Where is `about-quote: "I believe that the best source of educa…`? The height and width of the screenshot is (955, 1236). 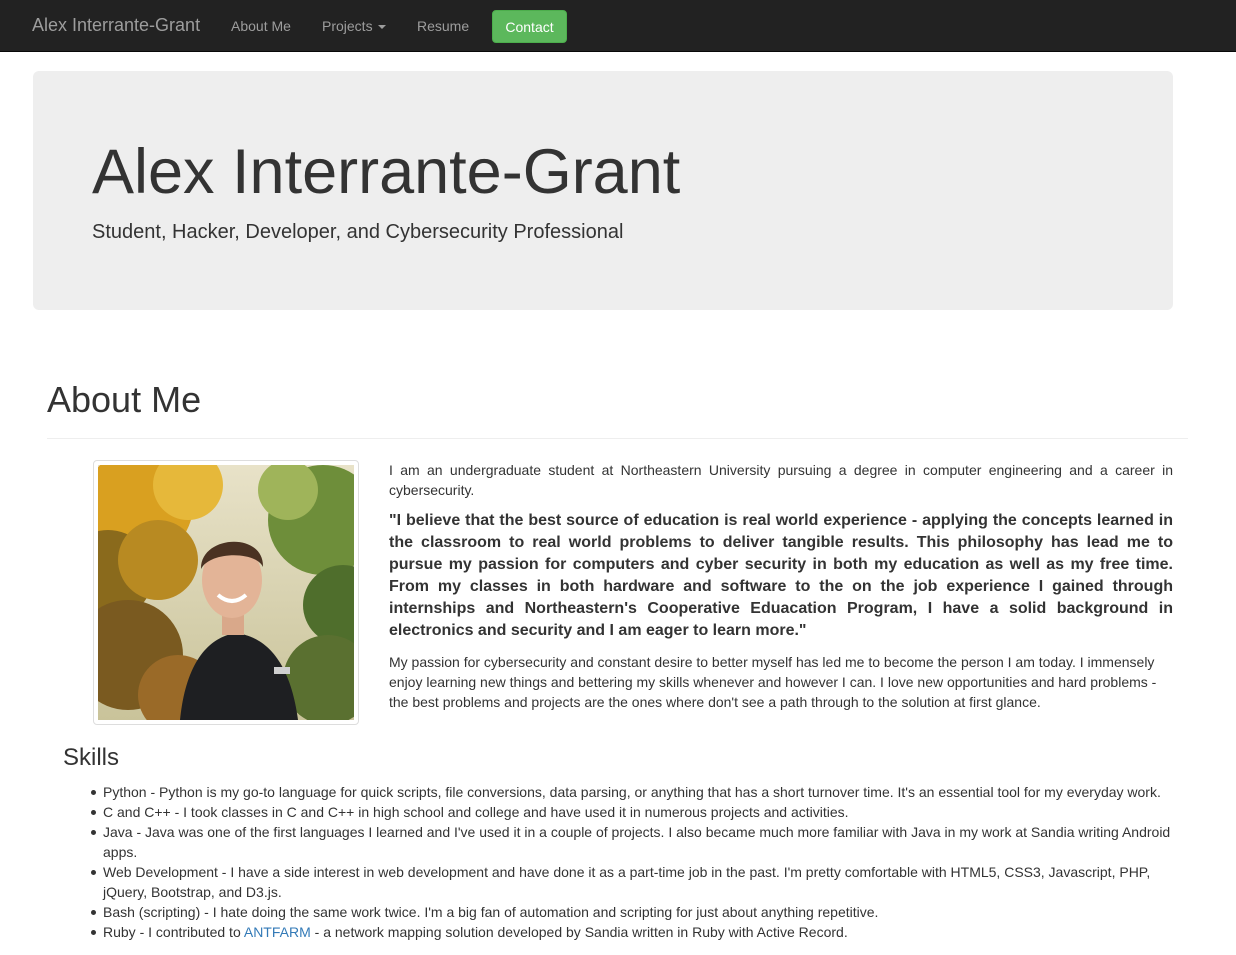 about-quote: "I believe that the best source of educa… is located at coordinates (781, 575).